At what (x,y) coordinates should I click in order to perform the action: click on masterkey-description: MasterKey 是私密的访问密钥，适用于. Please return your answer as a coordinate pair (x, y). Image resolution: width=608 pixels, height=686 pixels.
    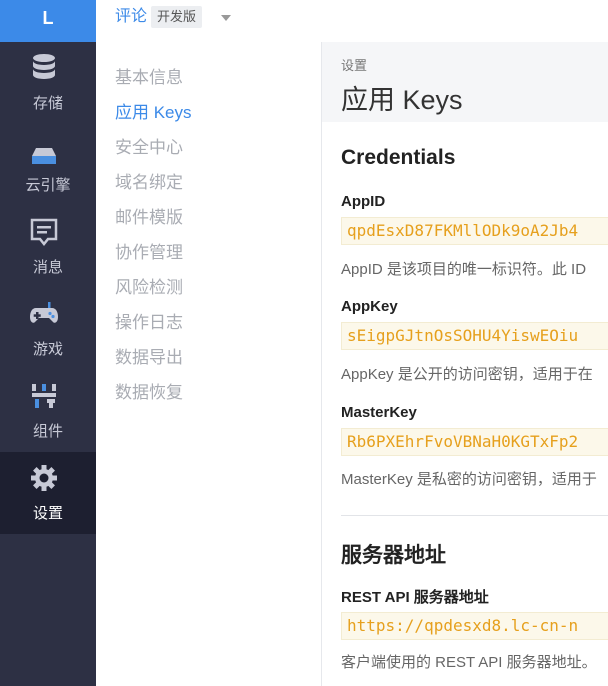
    Looking at the image, I should click on (469, 479).